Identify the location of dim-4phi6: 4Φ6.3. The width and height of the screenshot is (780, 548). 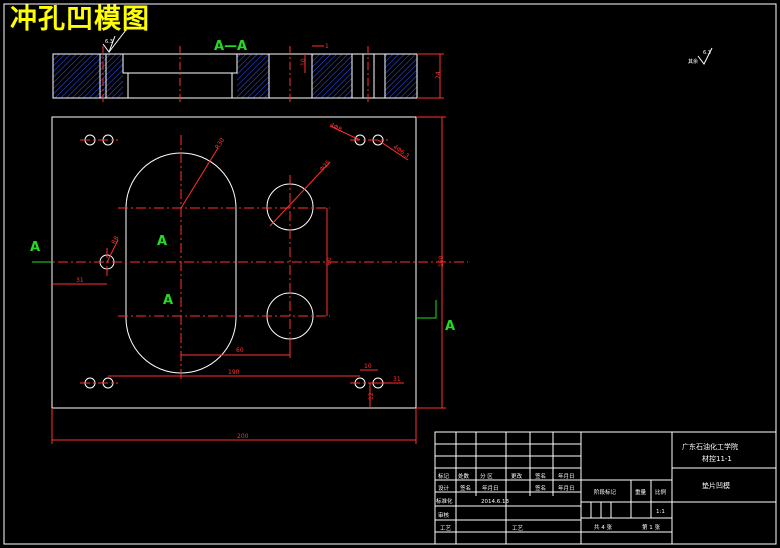
(401, 152).